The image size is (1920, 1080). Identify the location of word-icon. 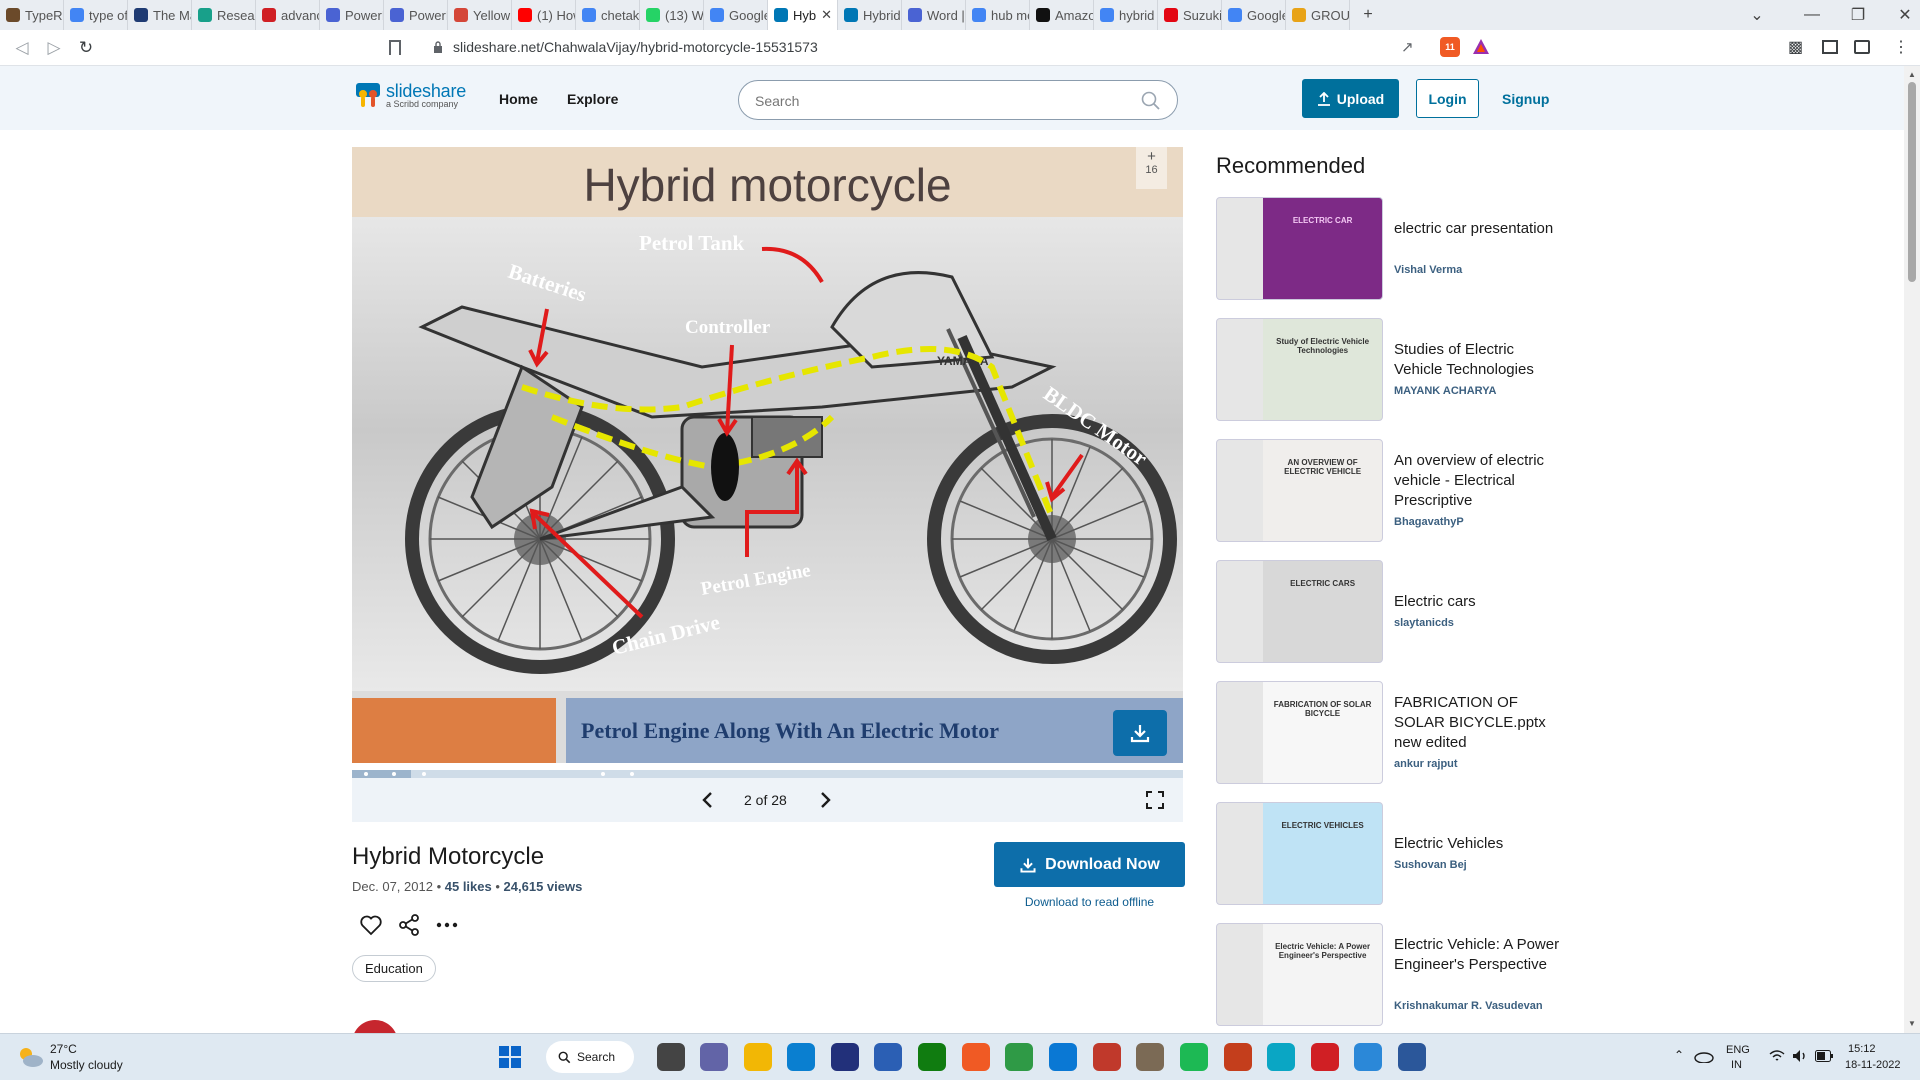
(1412, 1057).